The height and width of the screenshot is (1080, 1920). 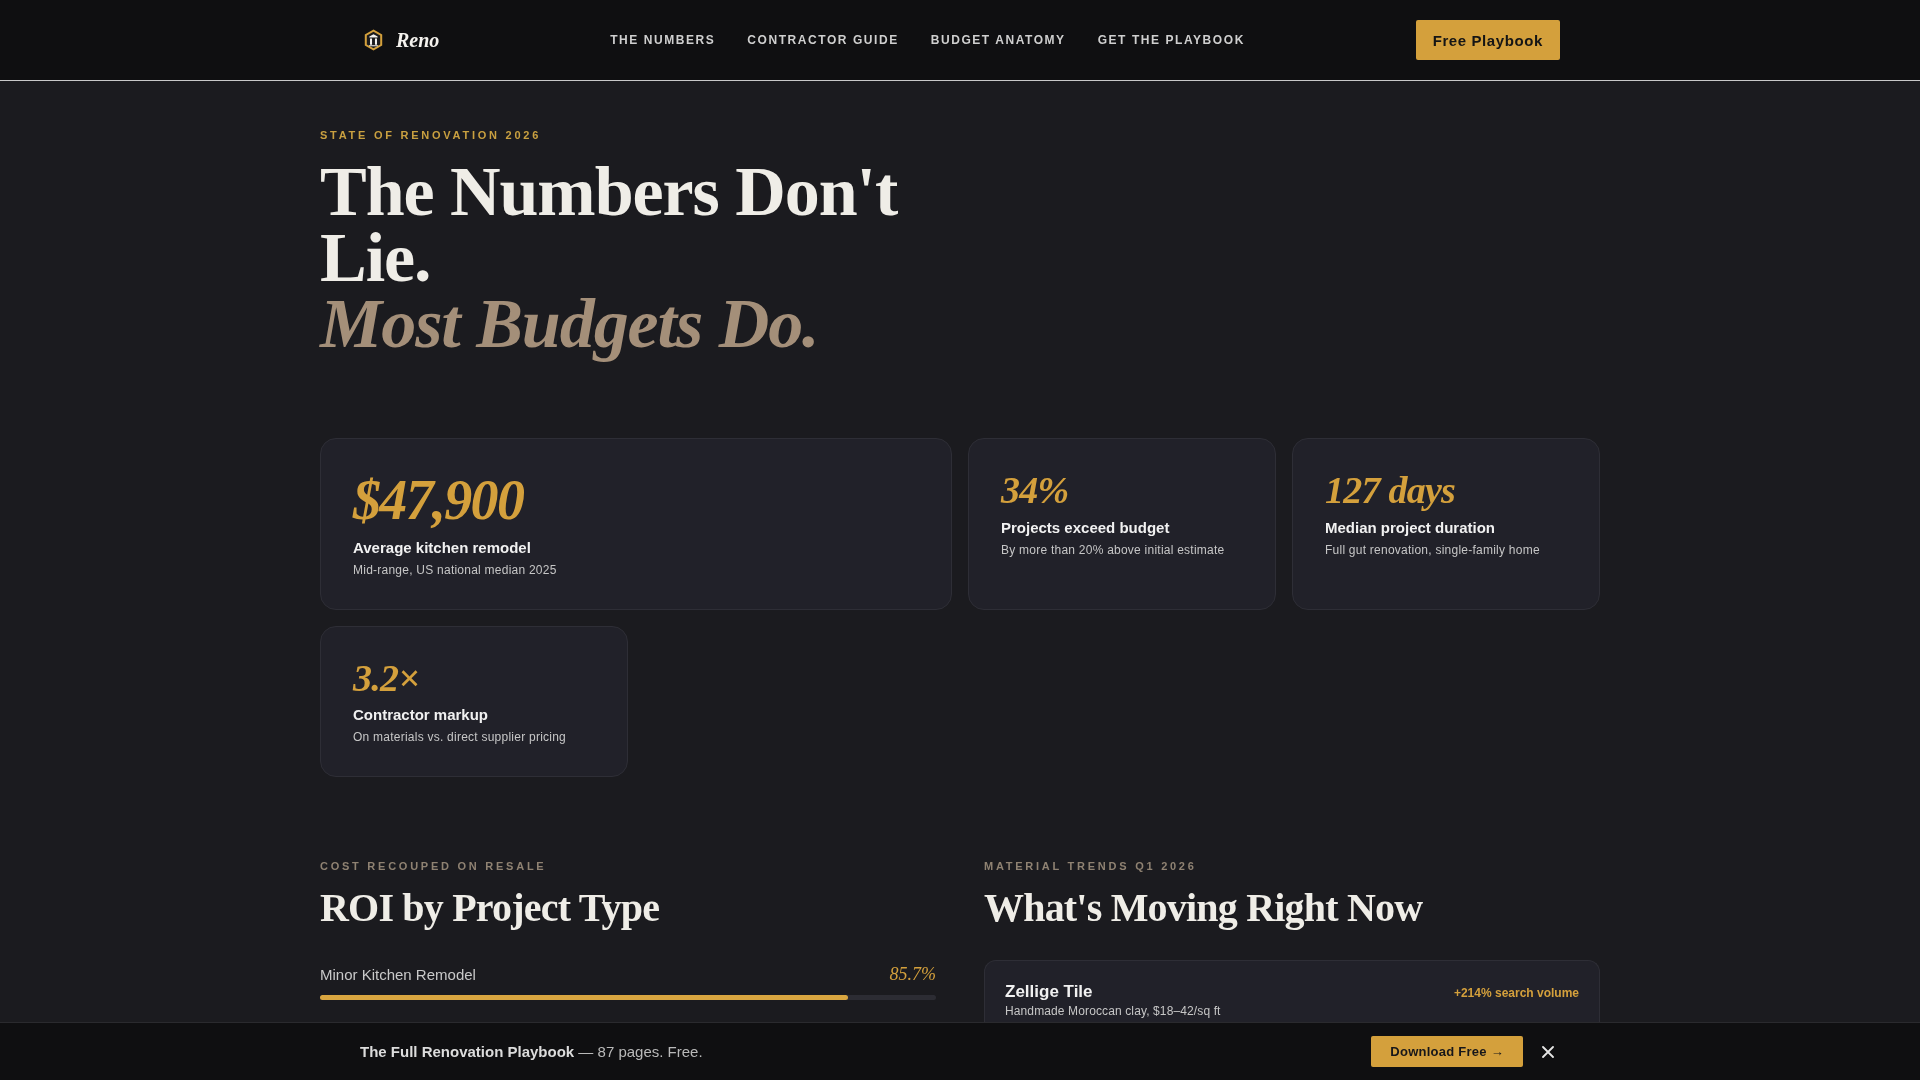 What do you see at coordinates (400, 40) in the screenshot?
I see `home-link: Reno` at bounding box center [400, 40].